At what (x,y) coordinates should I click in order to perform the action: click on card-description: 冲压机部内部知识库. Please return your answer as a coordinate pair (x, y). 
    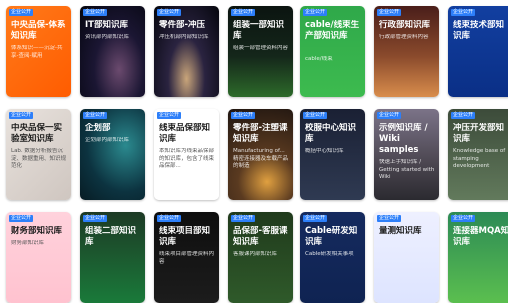
    Looking at the image, I should click on (184, 37).